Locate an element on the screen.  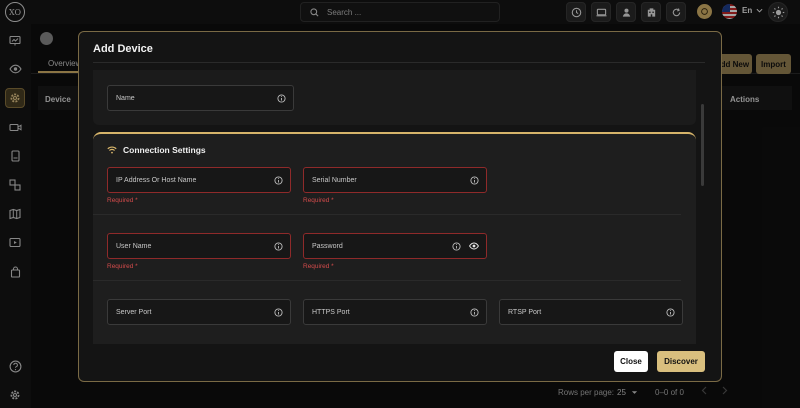
server-port-field-label: Server Port is located at coordinates (134, 312).